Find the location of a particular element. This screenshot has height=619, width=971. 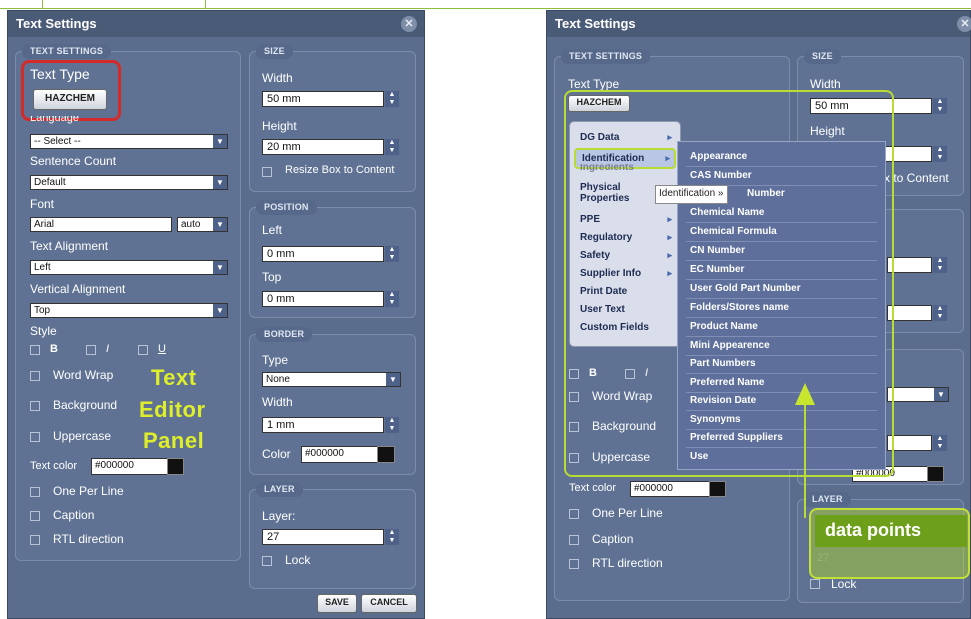

italic-checkbox is located at coordinates (91, 350).